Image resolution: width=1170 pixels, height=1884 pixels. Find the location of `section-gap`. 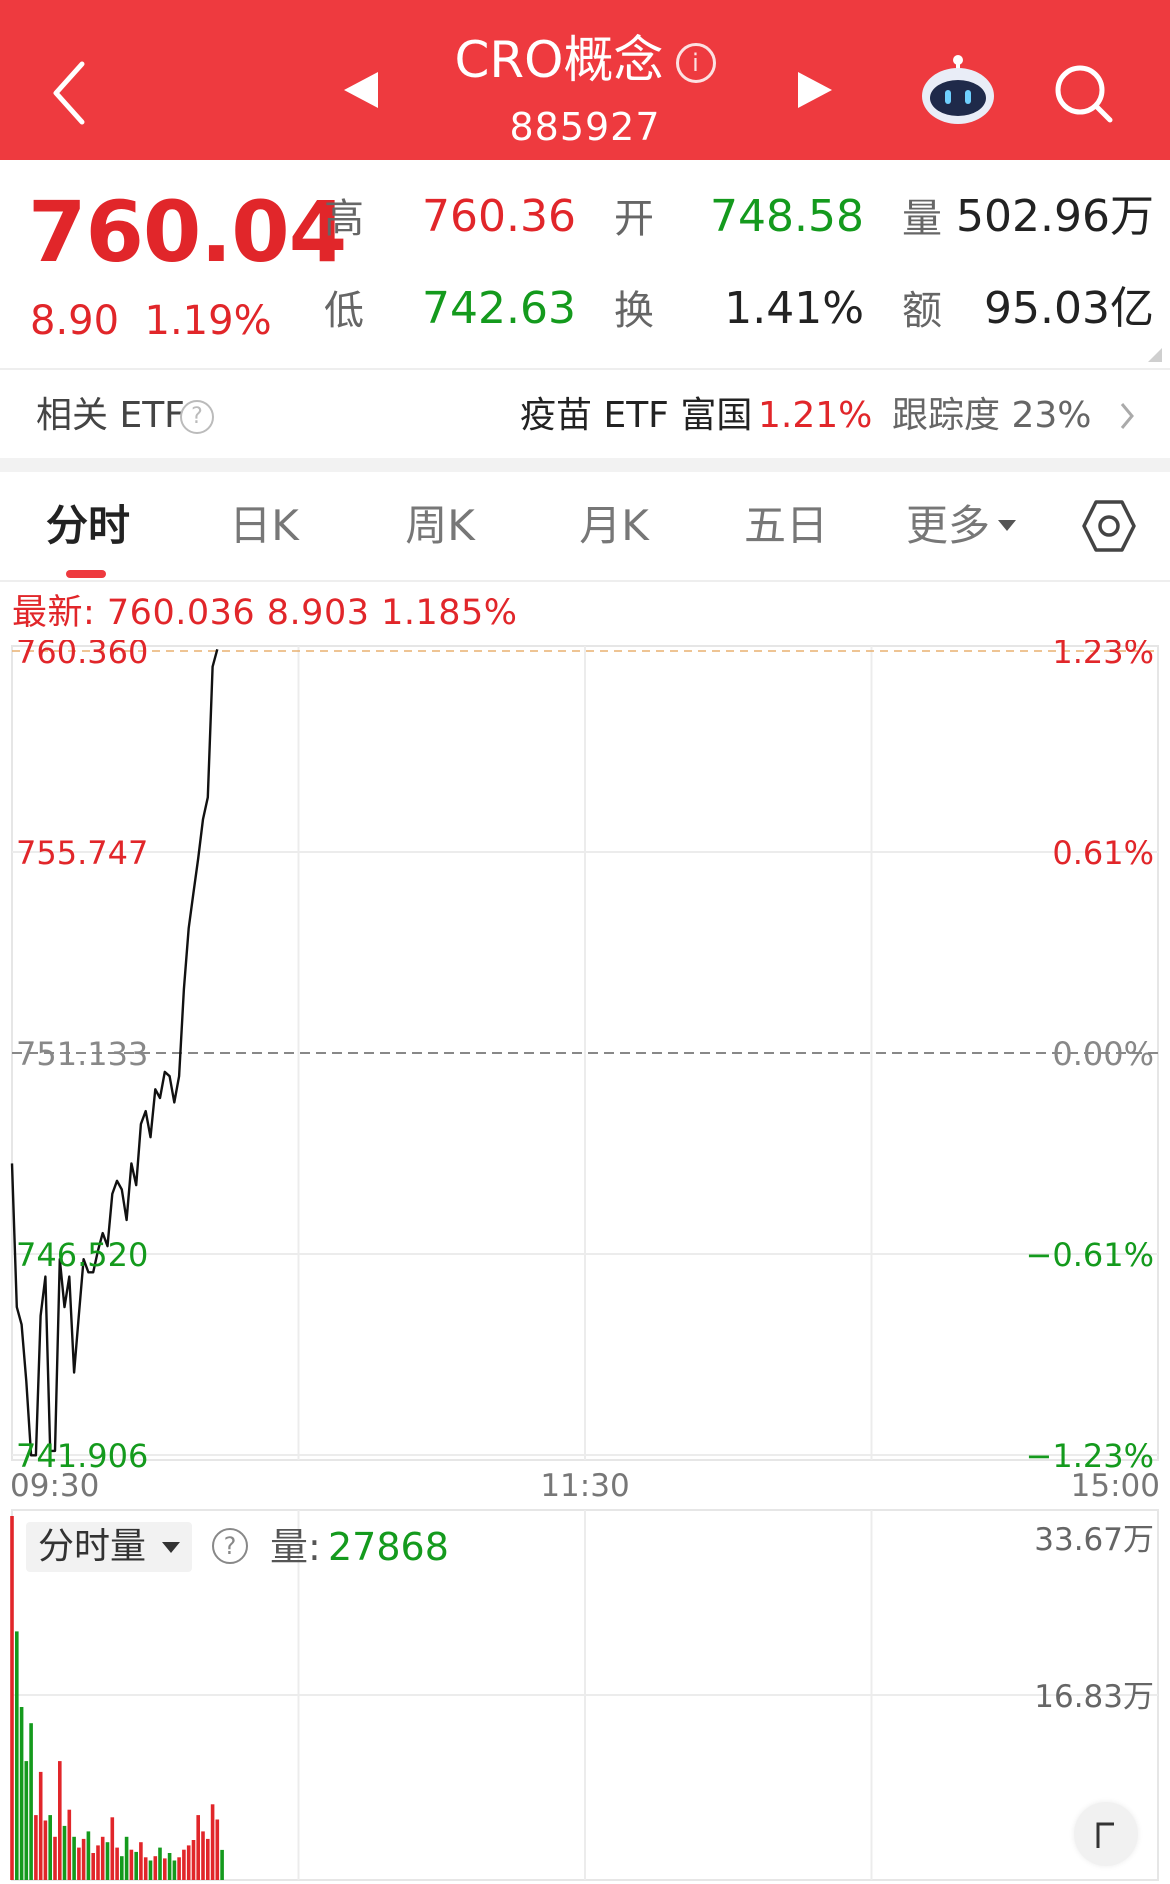

section-gap is located at coordinates (585, 465).